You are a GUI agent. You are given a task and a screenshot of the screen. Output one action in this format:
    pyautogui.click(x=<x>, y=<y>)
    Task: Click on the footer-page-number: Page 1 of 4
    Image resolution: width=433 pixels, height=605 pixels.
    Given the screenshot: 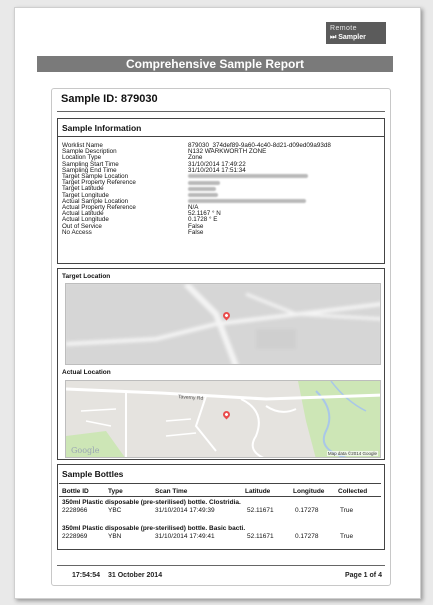 What is the action you would take?
    pyautogui.click(x=363, y=575)
    